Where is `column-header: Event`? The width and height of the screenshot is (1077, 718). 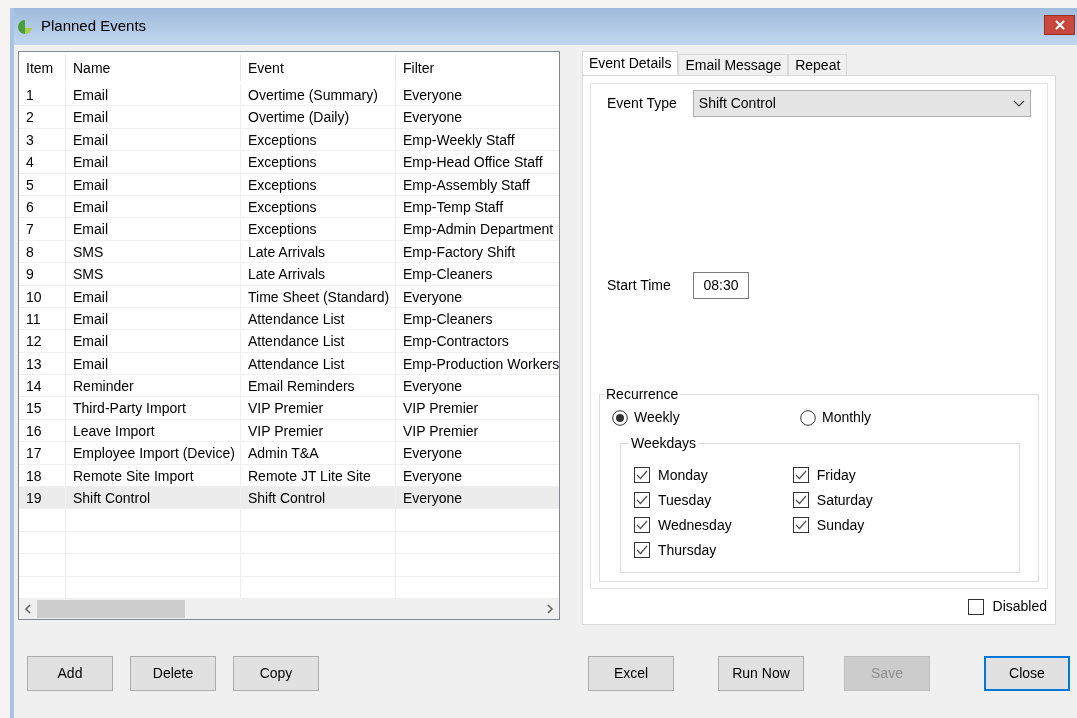 column-header: Event is located at coordinates (318, 68).